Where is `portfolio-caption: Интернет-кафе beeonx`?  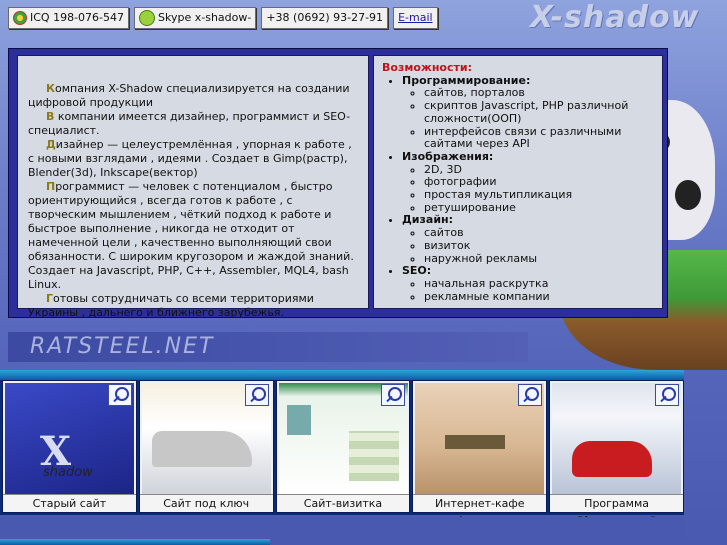
portfolio-caption: Интернет-кафе beeonx is located at coordinates (480, 510).